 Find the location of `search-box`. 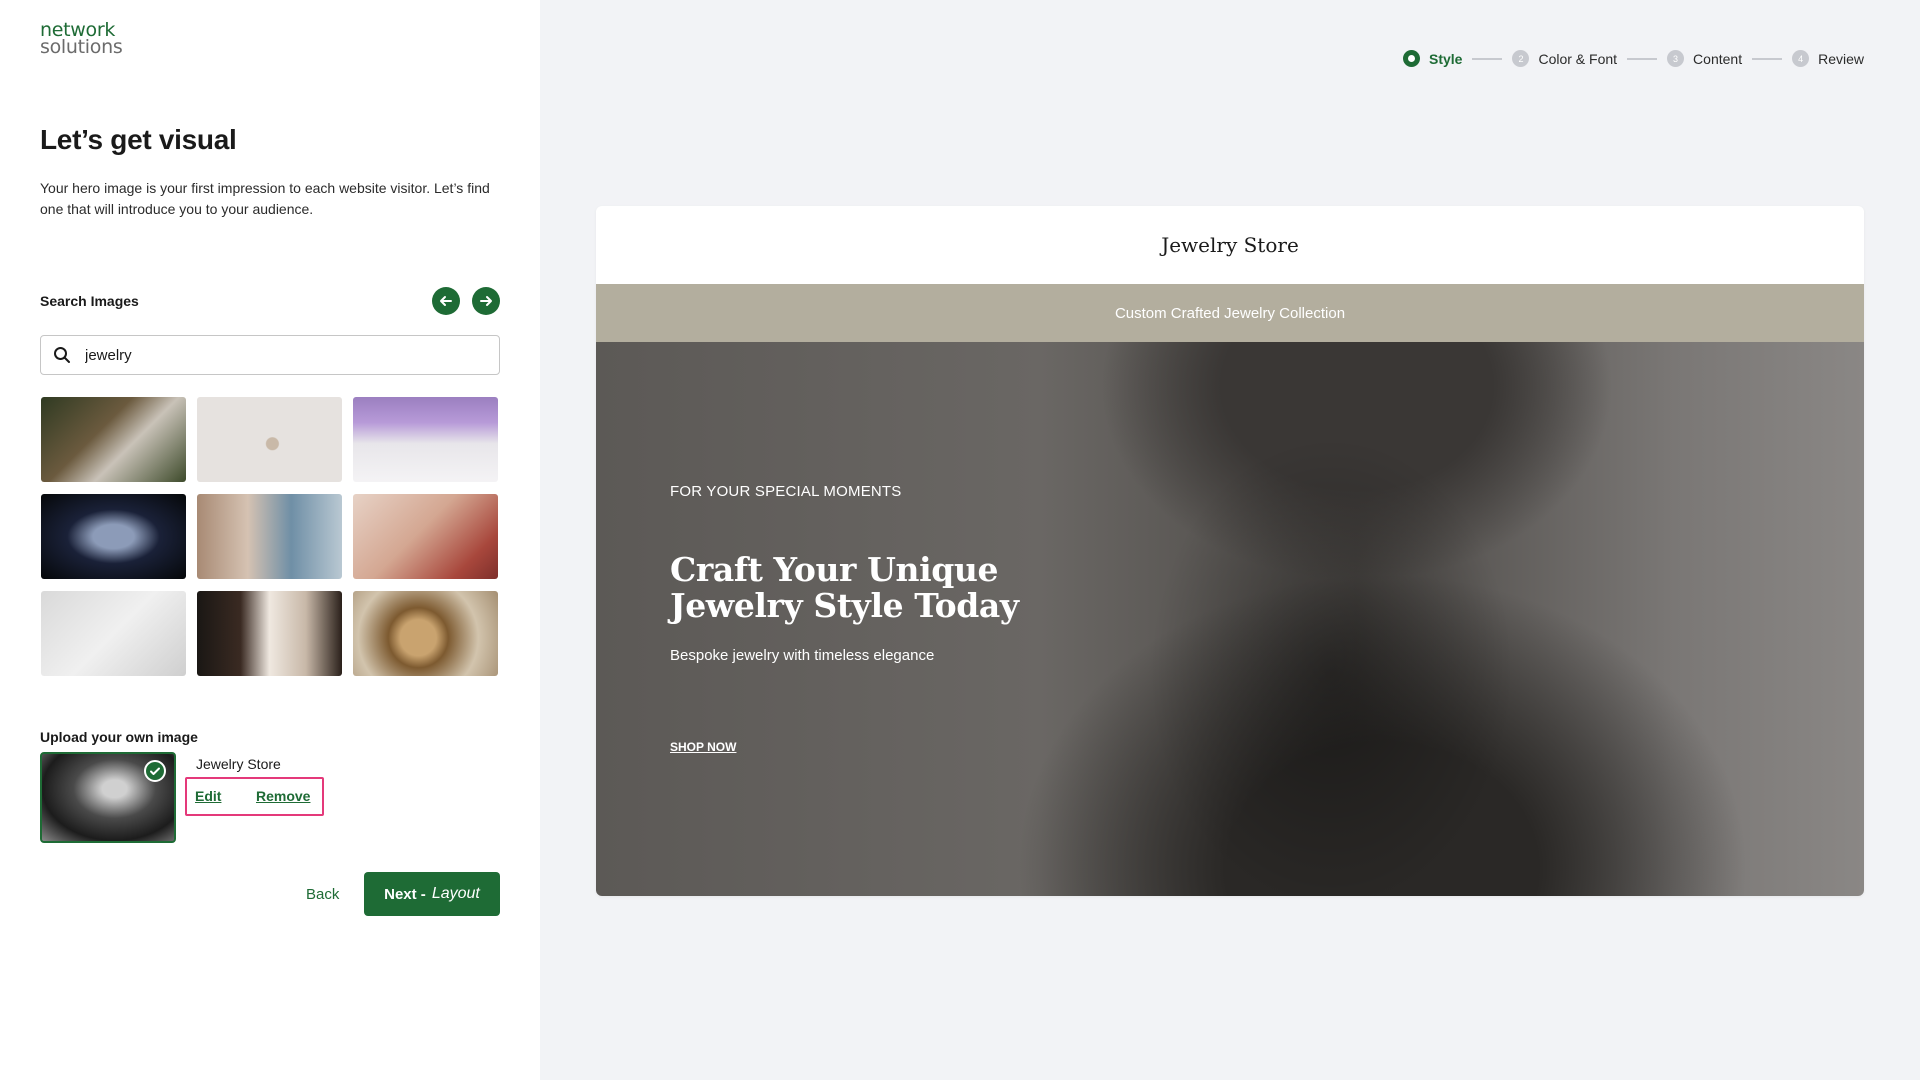

search-box is located at coordinates (270, 355).